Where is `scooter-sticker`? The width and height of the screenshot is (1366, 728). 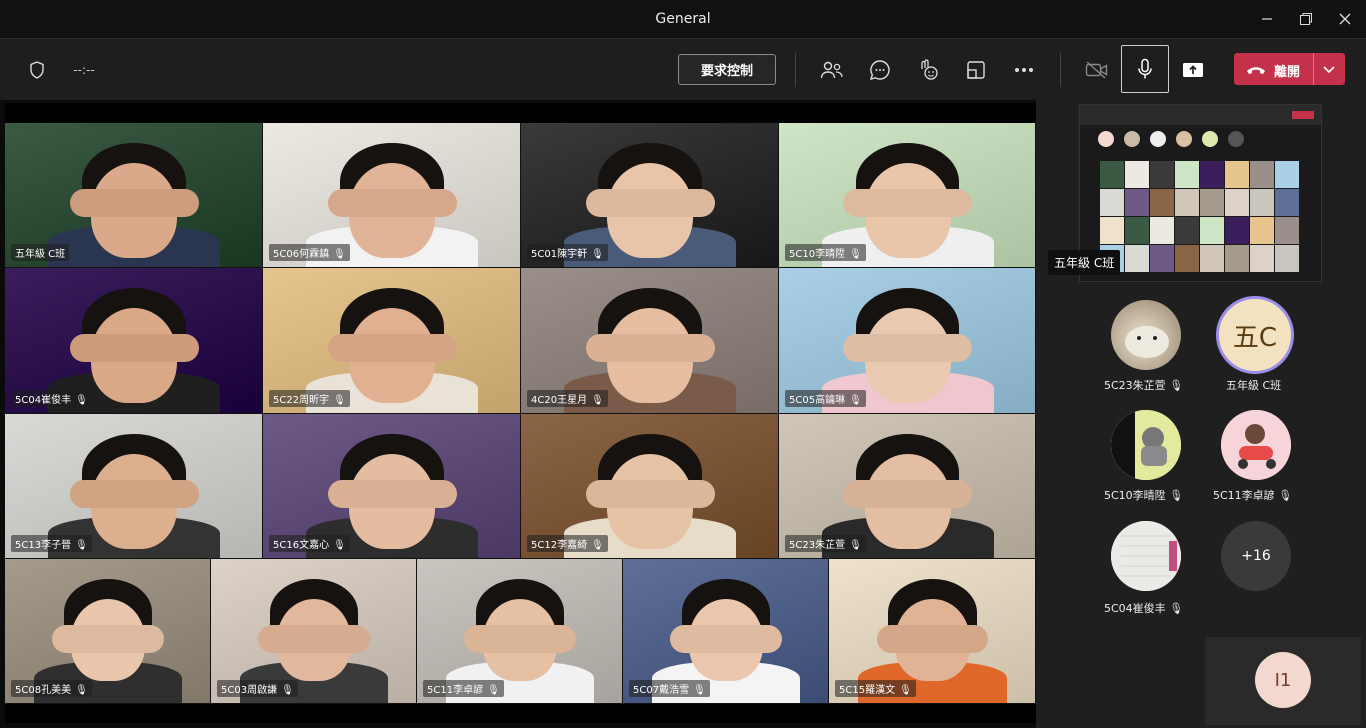
scooter-sticker is located at coordinates (1256, 445).